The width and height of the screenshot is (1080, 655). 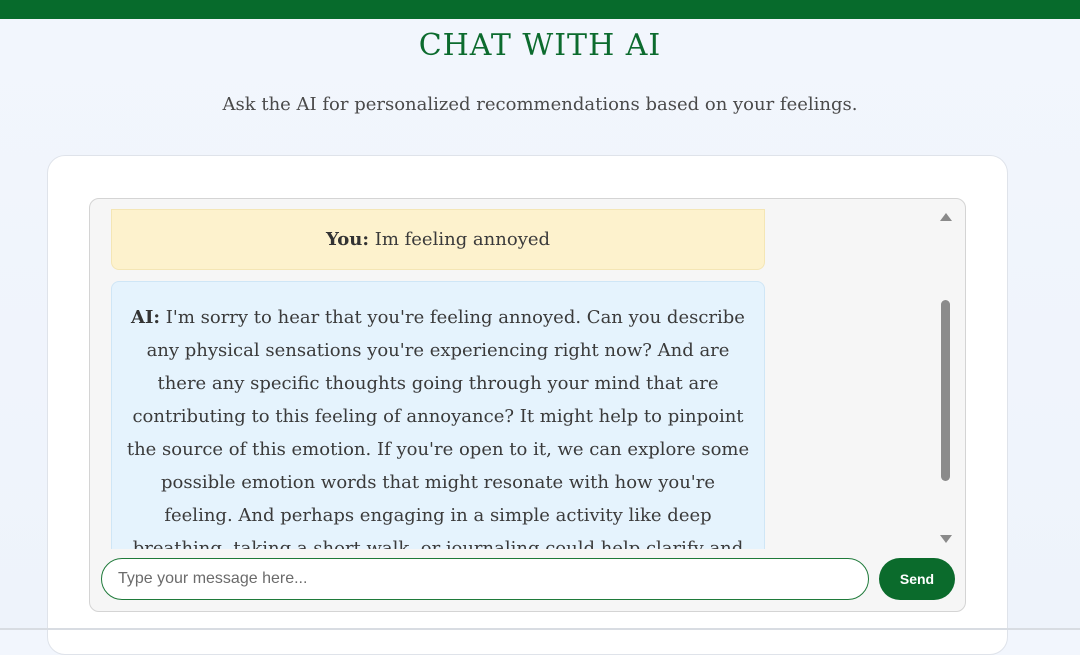 I want to click on message-scrollbar, so click(x=946, y=376).